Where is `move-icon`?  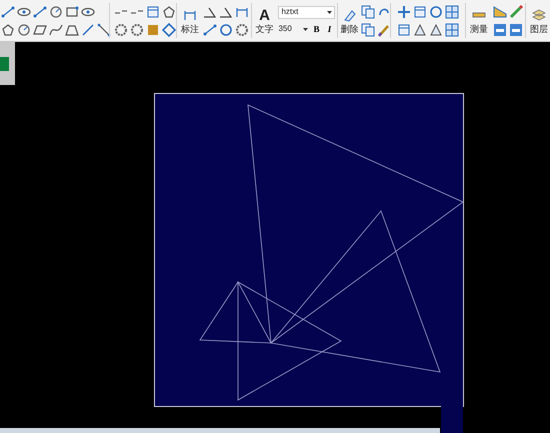 move-icon is located at coordinates (404, 11).